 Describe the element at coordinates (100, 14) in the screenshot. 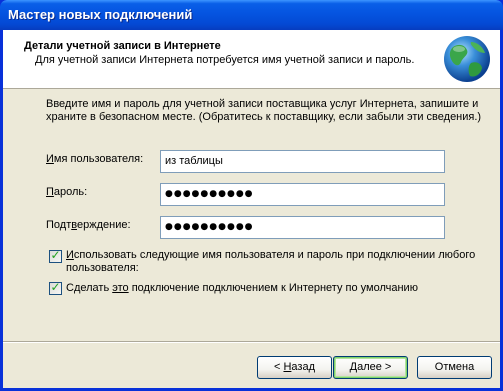

I see `window-title: Мастер новых подключений` at that location.